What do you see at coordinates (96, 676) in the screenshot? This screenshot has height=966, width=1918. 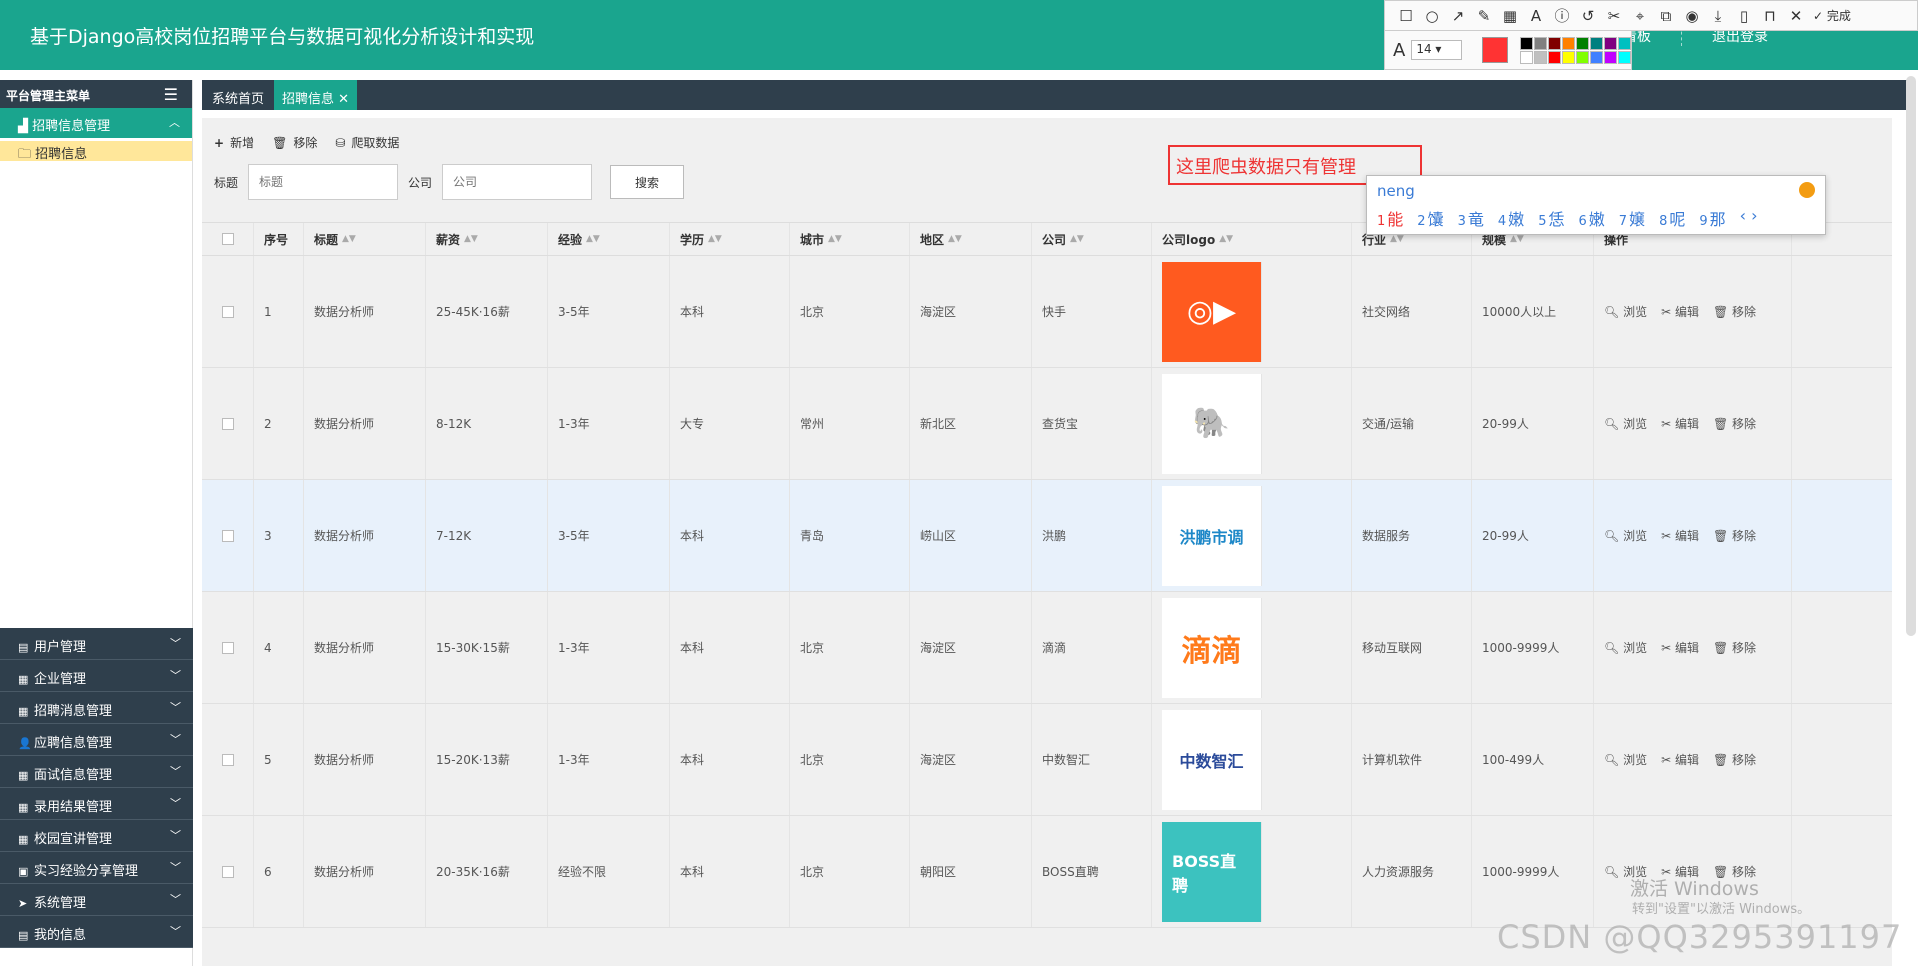 I see `sidebar-menu-item: ▦ 企业管理 ﹀` at bounding box center [96, 676].